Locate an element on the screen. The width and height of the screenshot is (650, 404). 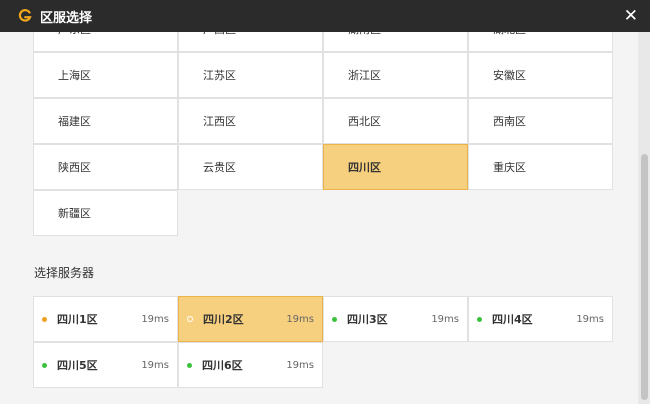
region-cell: 西南区 is located at coordinates (540, 121).